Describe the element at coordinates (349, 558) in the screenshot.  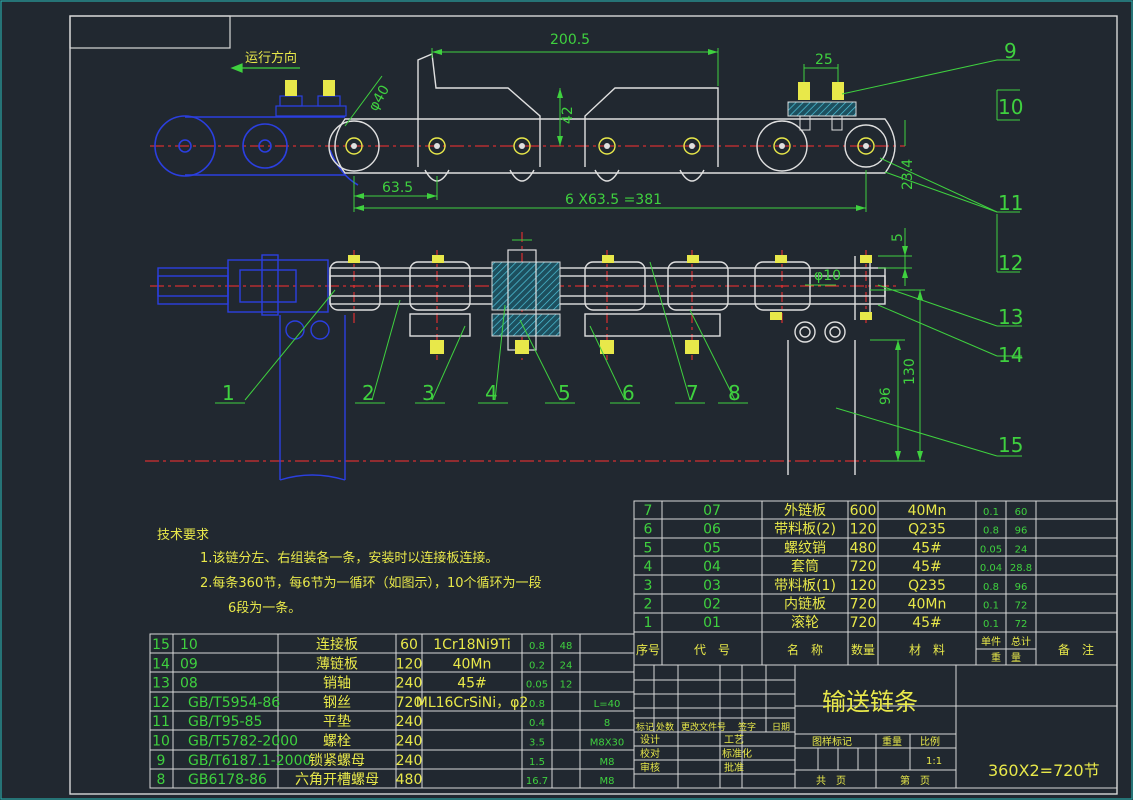
I see `tech-req-line-1: 1.该链分左、右组装各一条，安装时以连接板连接。` at that location.